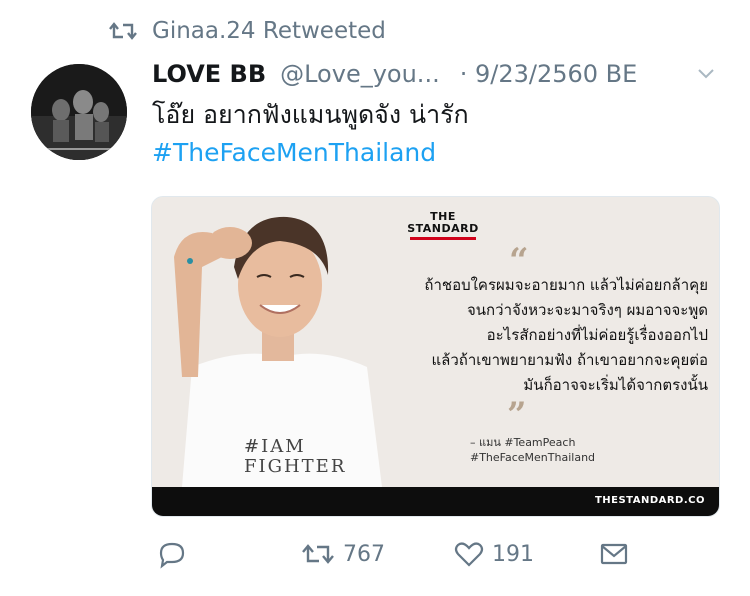 This screenshot has width=750, height=596. I want to click on quote-line: อะไรสักอย่างที่ไม่ค่อยรู้เรื่องออกไป, so click(597, 335).